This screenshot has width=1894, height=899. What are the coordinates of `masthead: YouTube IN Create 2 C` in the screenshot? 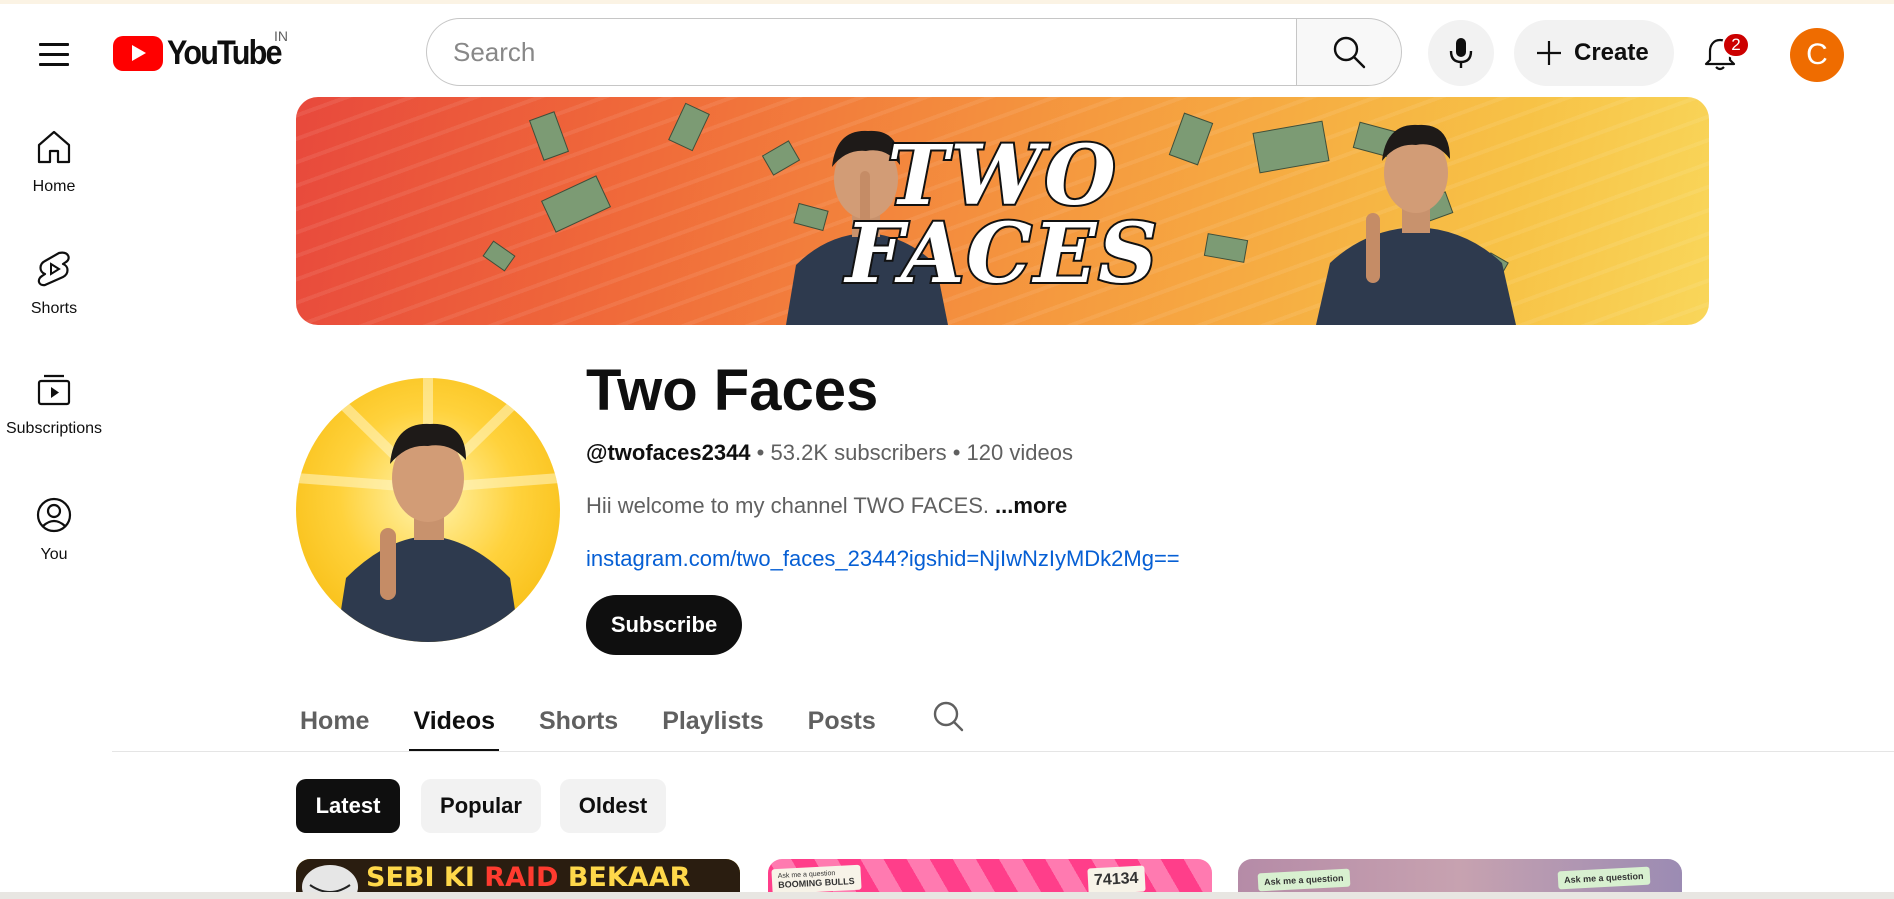 It's located at (947, 51).